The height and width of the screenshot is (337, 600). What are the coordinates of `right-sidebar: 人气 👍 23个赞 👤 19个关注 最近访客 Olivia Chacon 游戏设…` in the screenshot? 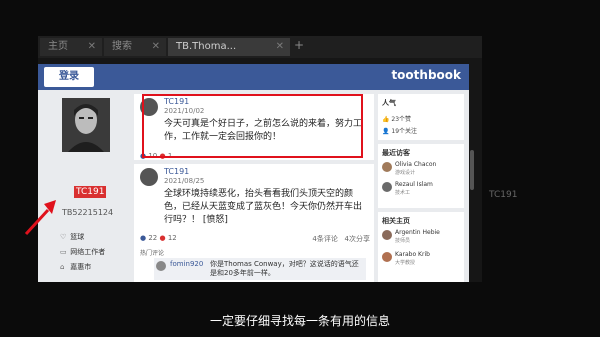 It's located at (422, 186).